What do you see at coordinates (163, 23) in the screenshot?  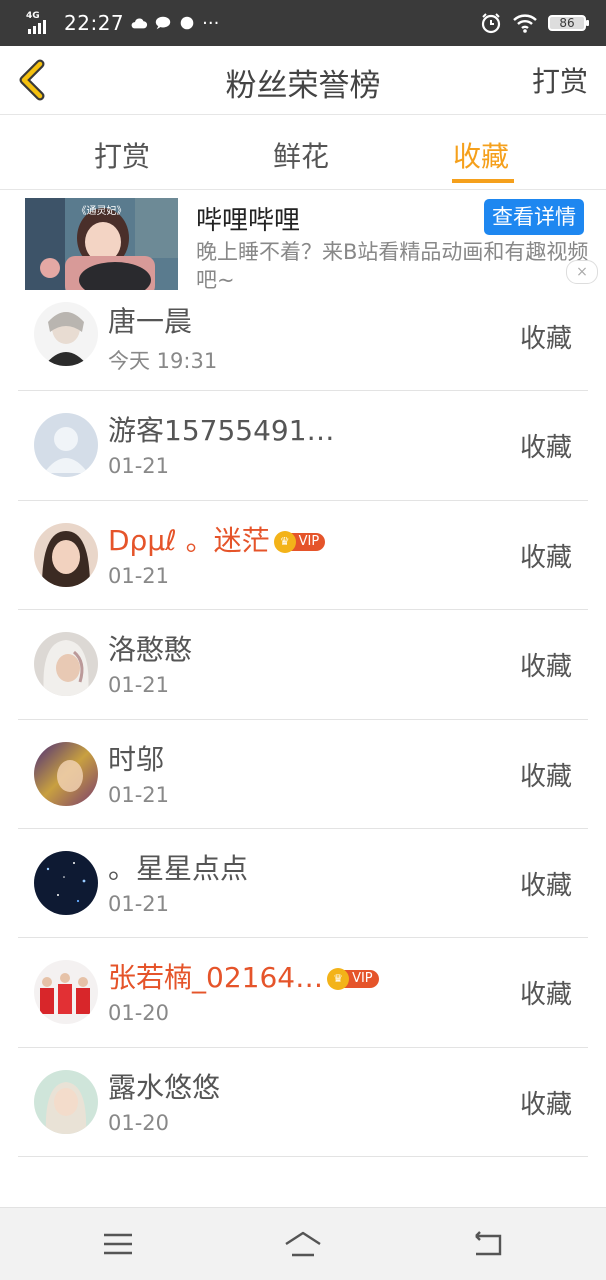 I see `chat-bubble-icon` at bounding box center [163, 23].